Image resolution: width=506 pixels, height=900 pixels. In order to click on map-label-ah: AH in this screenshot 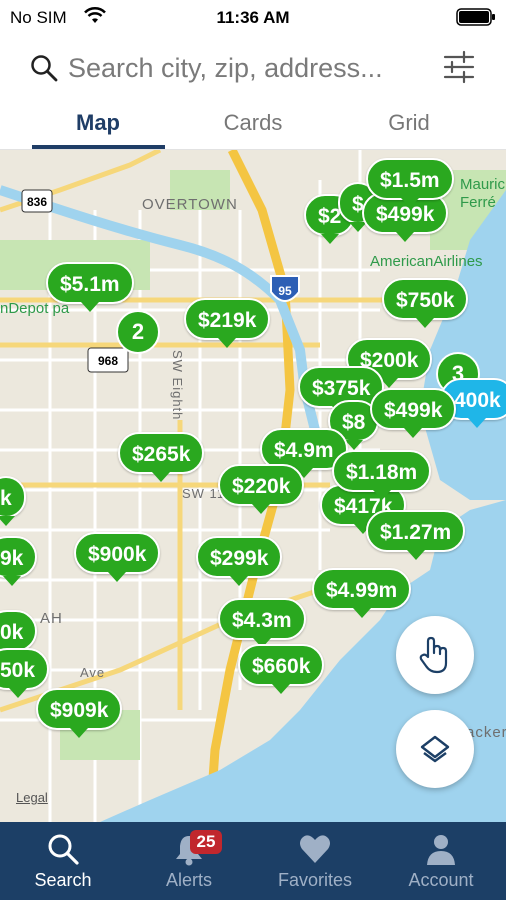, I will do `click(51, 618)`.